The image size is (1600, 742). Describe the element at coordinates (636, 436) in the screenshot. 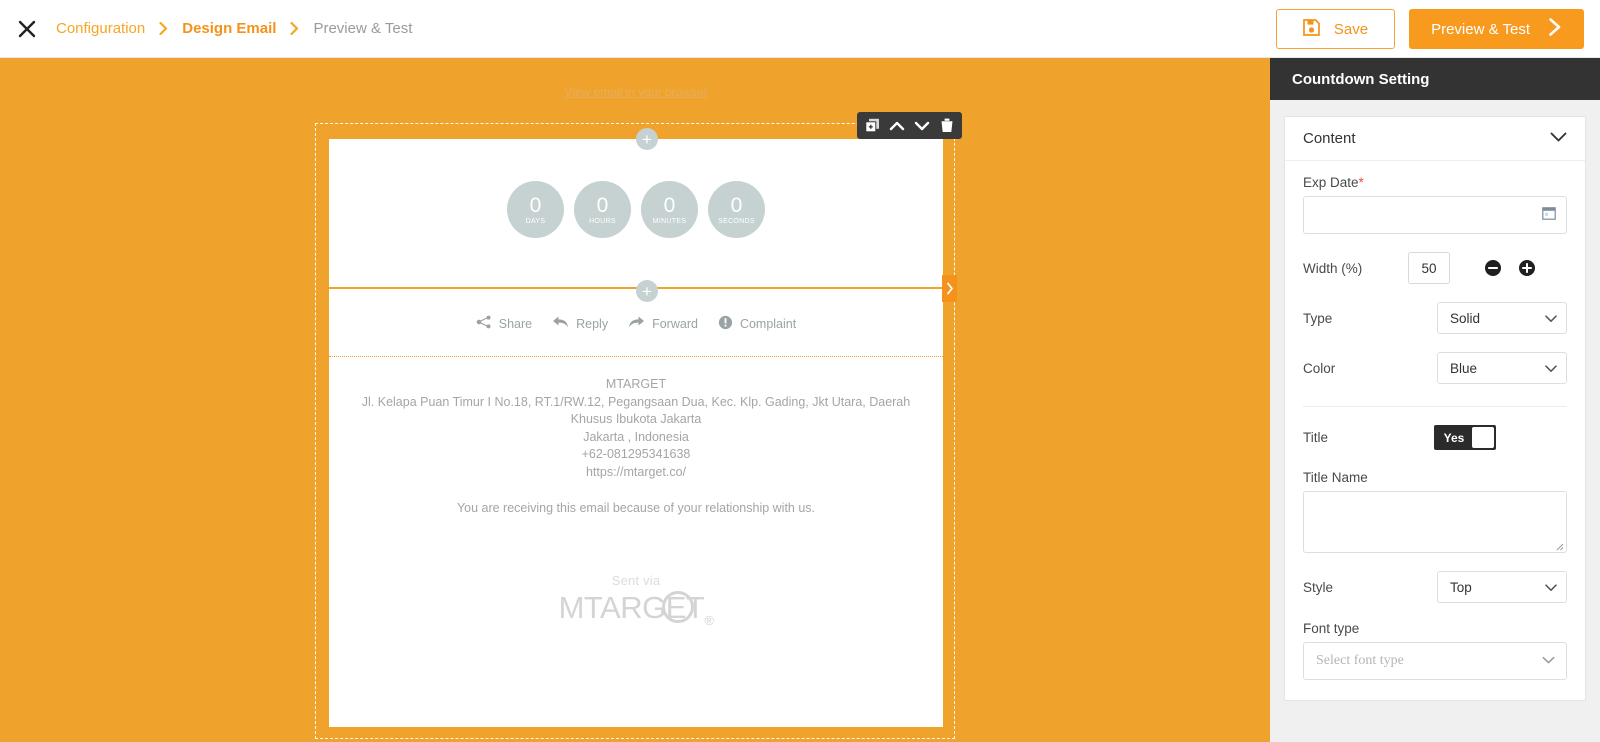

I see `footer-city: Jakarta , Indonesia` at that location.